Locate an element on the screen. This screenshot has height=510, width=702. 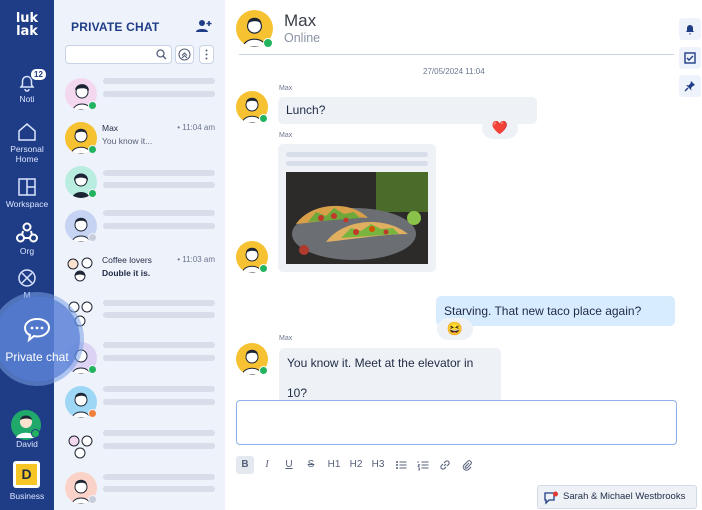
filter-button is located at coordinates (184, 54).